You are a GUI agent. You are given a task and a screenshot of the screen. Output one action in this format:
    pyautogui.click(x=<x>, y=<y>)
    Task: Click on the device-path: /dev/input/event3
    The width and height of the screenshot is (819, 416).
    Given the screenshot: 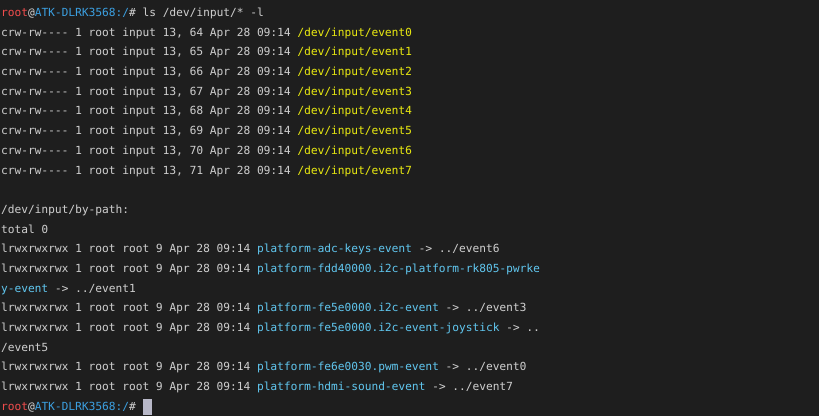 What is the action you would take?
    pyautogui.click(x=354, y=92)
    